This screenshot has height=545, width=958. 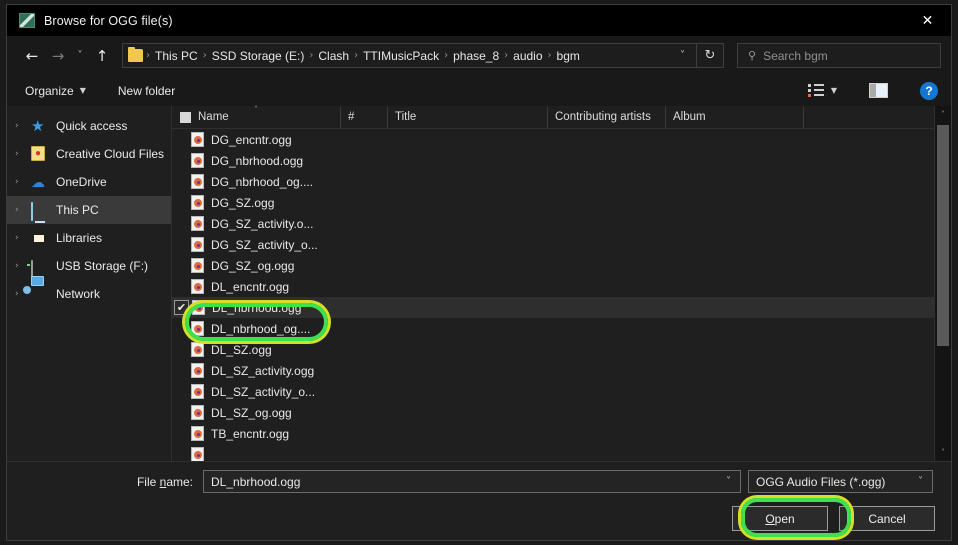 What do you see at coordinates (460, 482) in the screenshot?
I see `filename-value: DL_nbrhood.ogg` at bounding box center [460, 482].